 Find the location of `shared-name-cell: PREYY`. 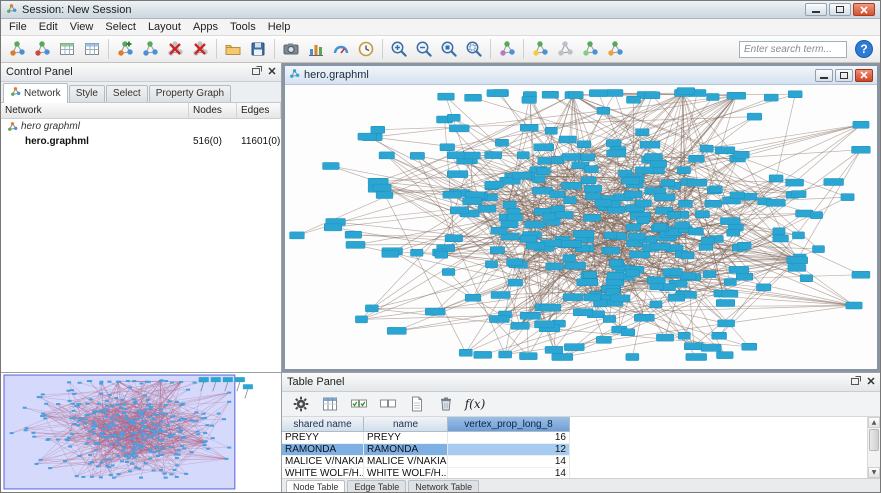

shared-name-cell: PREYY is located at coordinates (323, 438).